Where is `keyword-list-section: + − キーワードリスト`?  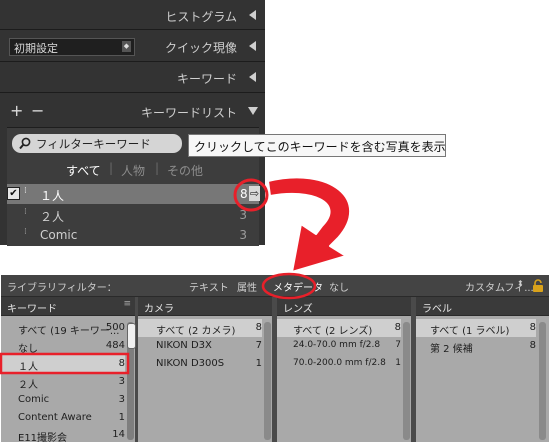 keyword-list-section: + − キーワードリスト is located at coordinates (132, 111).